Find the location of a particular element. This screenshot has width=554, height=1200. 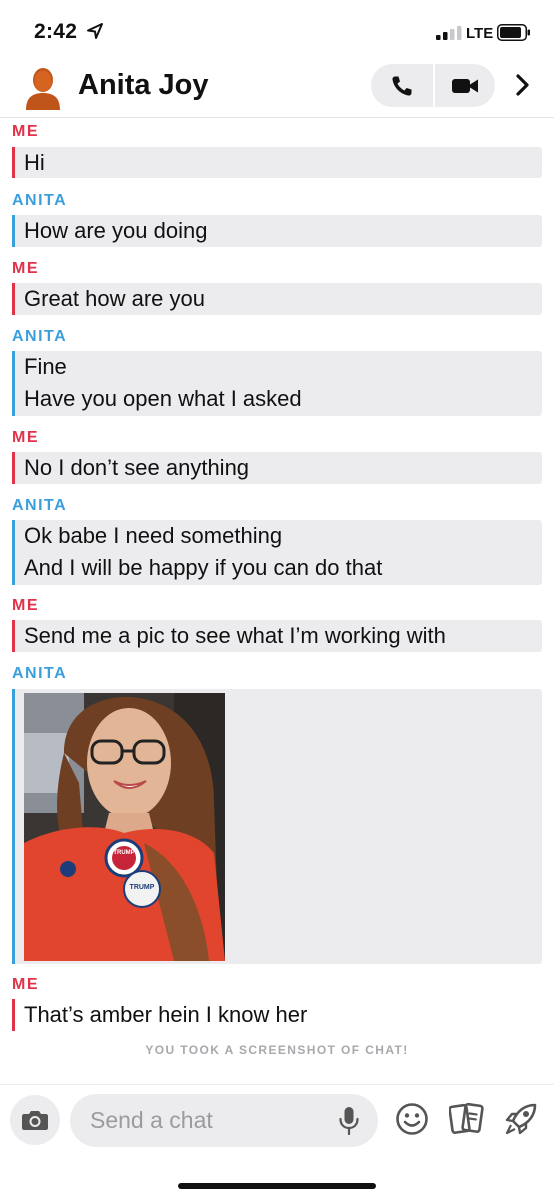

chat-header: Anita Joy is located at coordinates (277, 89).